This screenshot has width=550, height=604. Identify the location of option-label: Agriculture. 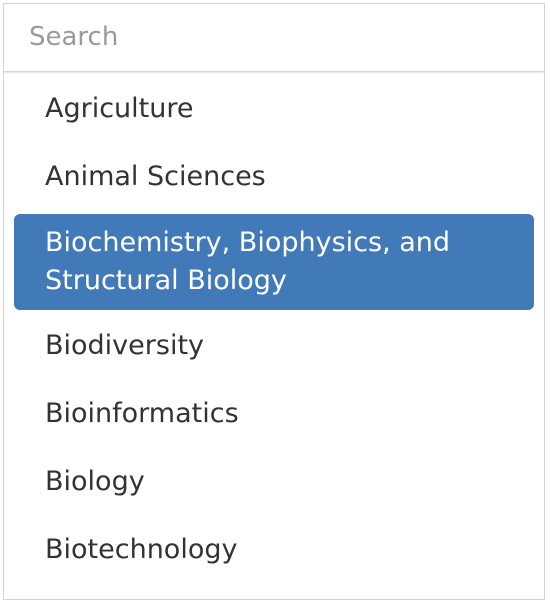
(119, 108).